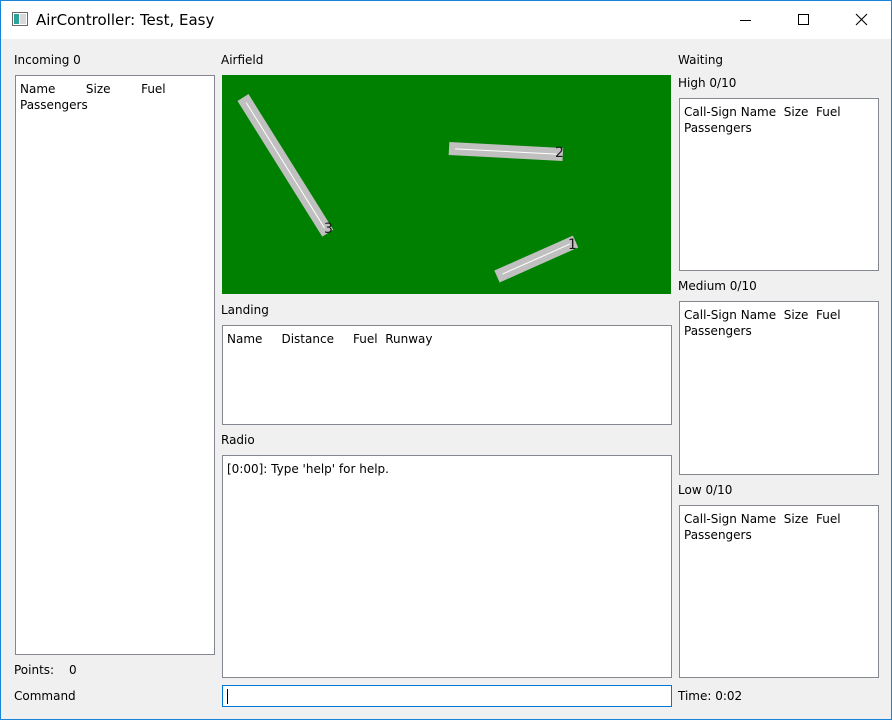 The height and width of the screenshot is (720, 892). What do you see at coordinates (54, 105) in the screenshot?
I see `incoming-header-line2: Passengers` at bounding box center [54, 105].